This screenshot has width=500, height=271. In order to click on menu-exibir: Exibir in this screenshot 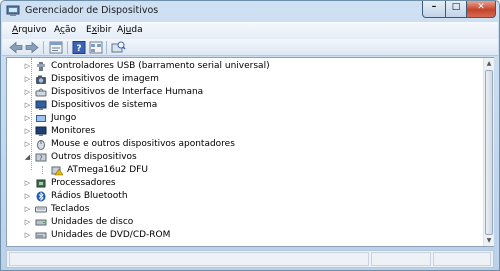, I will do `click(98, 30)`.